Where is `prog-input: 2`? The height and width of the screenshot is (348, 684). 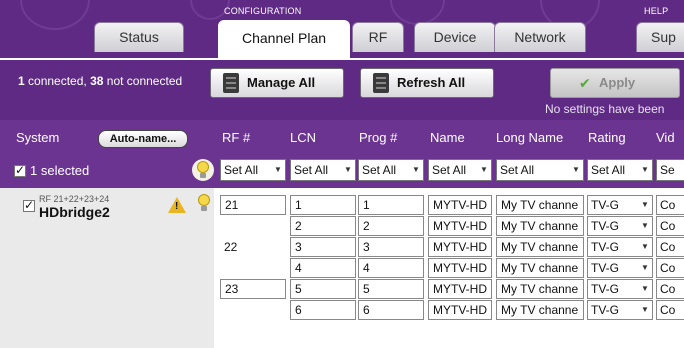 prog-input: 2 is located at coordinates (391, 226).